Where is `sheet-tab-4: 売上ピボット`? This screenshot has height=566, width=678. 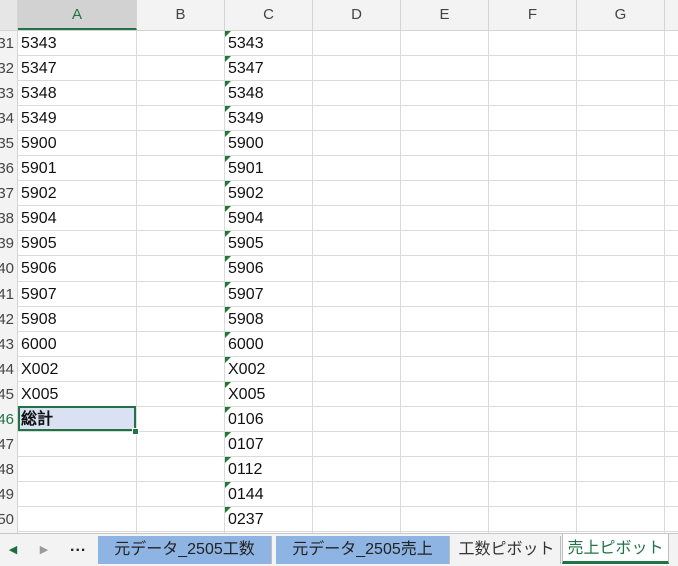 sheet-tab-4: 売上ピボット is located at coordinates (615, 549).